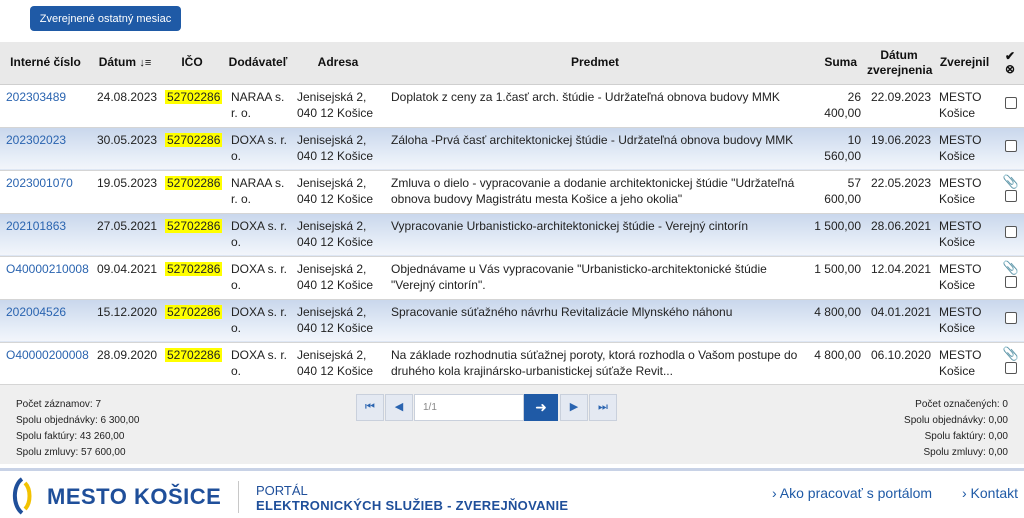 The image size is (1024, 518). Describe the element at coordinates (956, 420) in the screenshot. I see `selected-orders: Spolu objednávky: 0,00` at that location.